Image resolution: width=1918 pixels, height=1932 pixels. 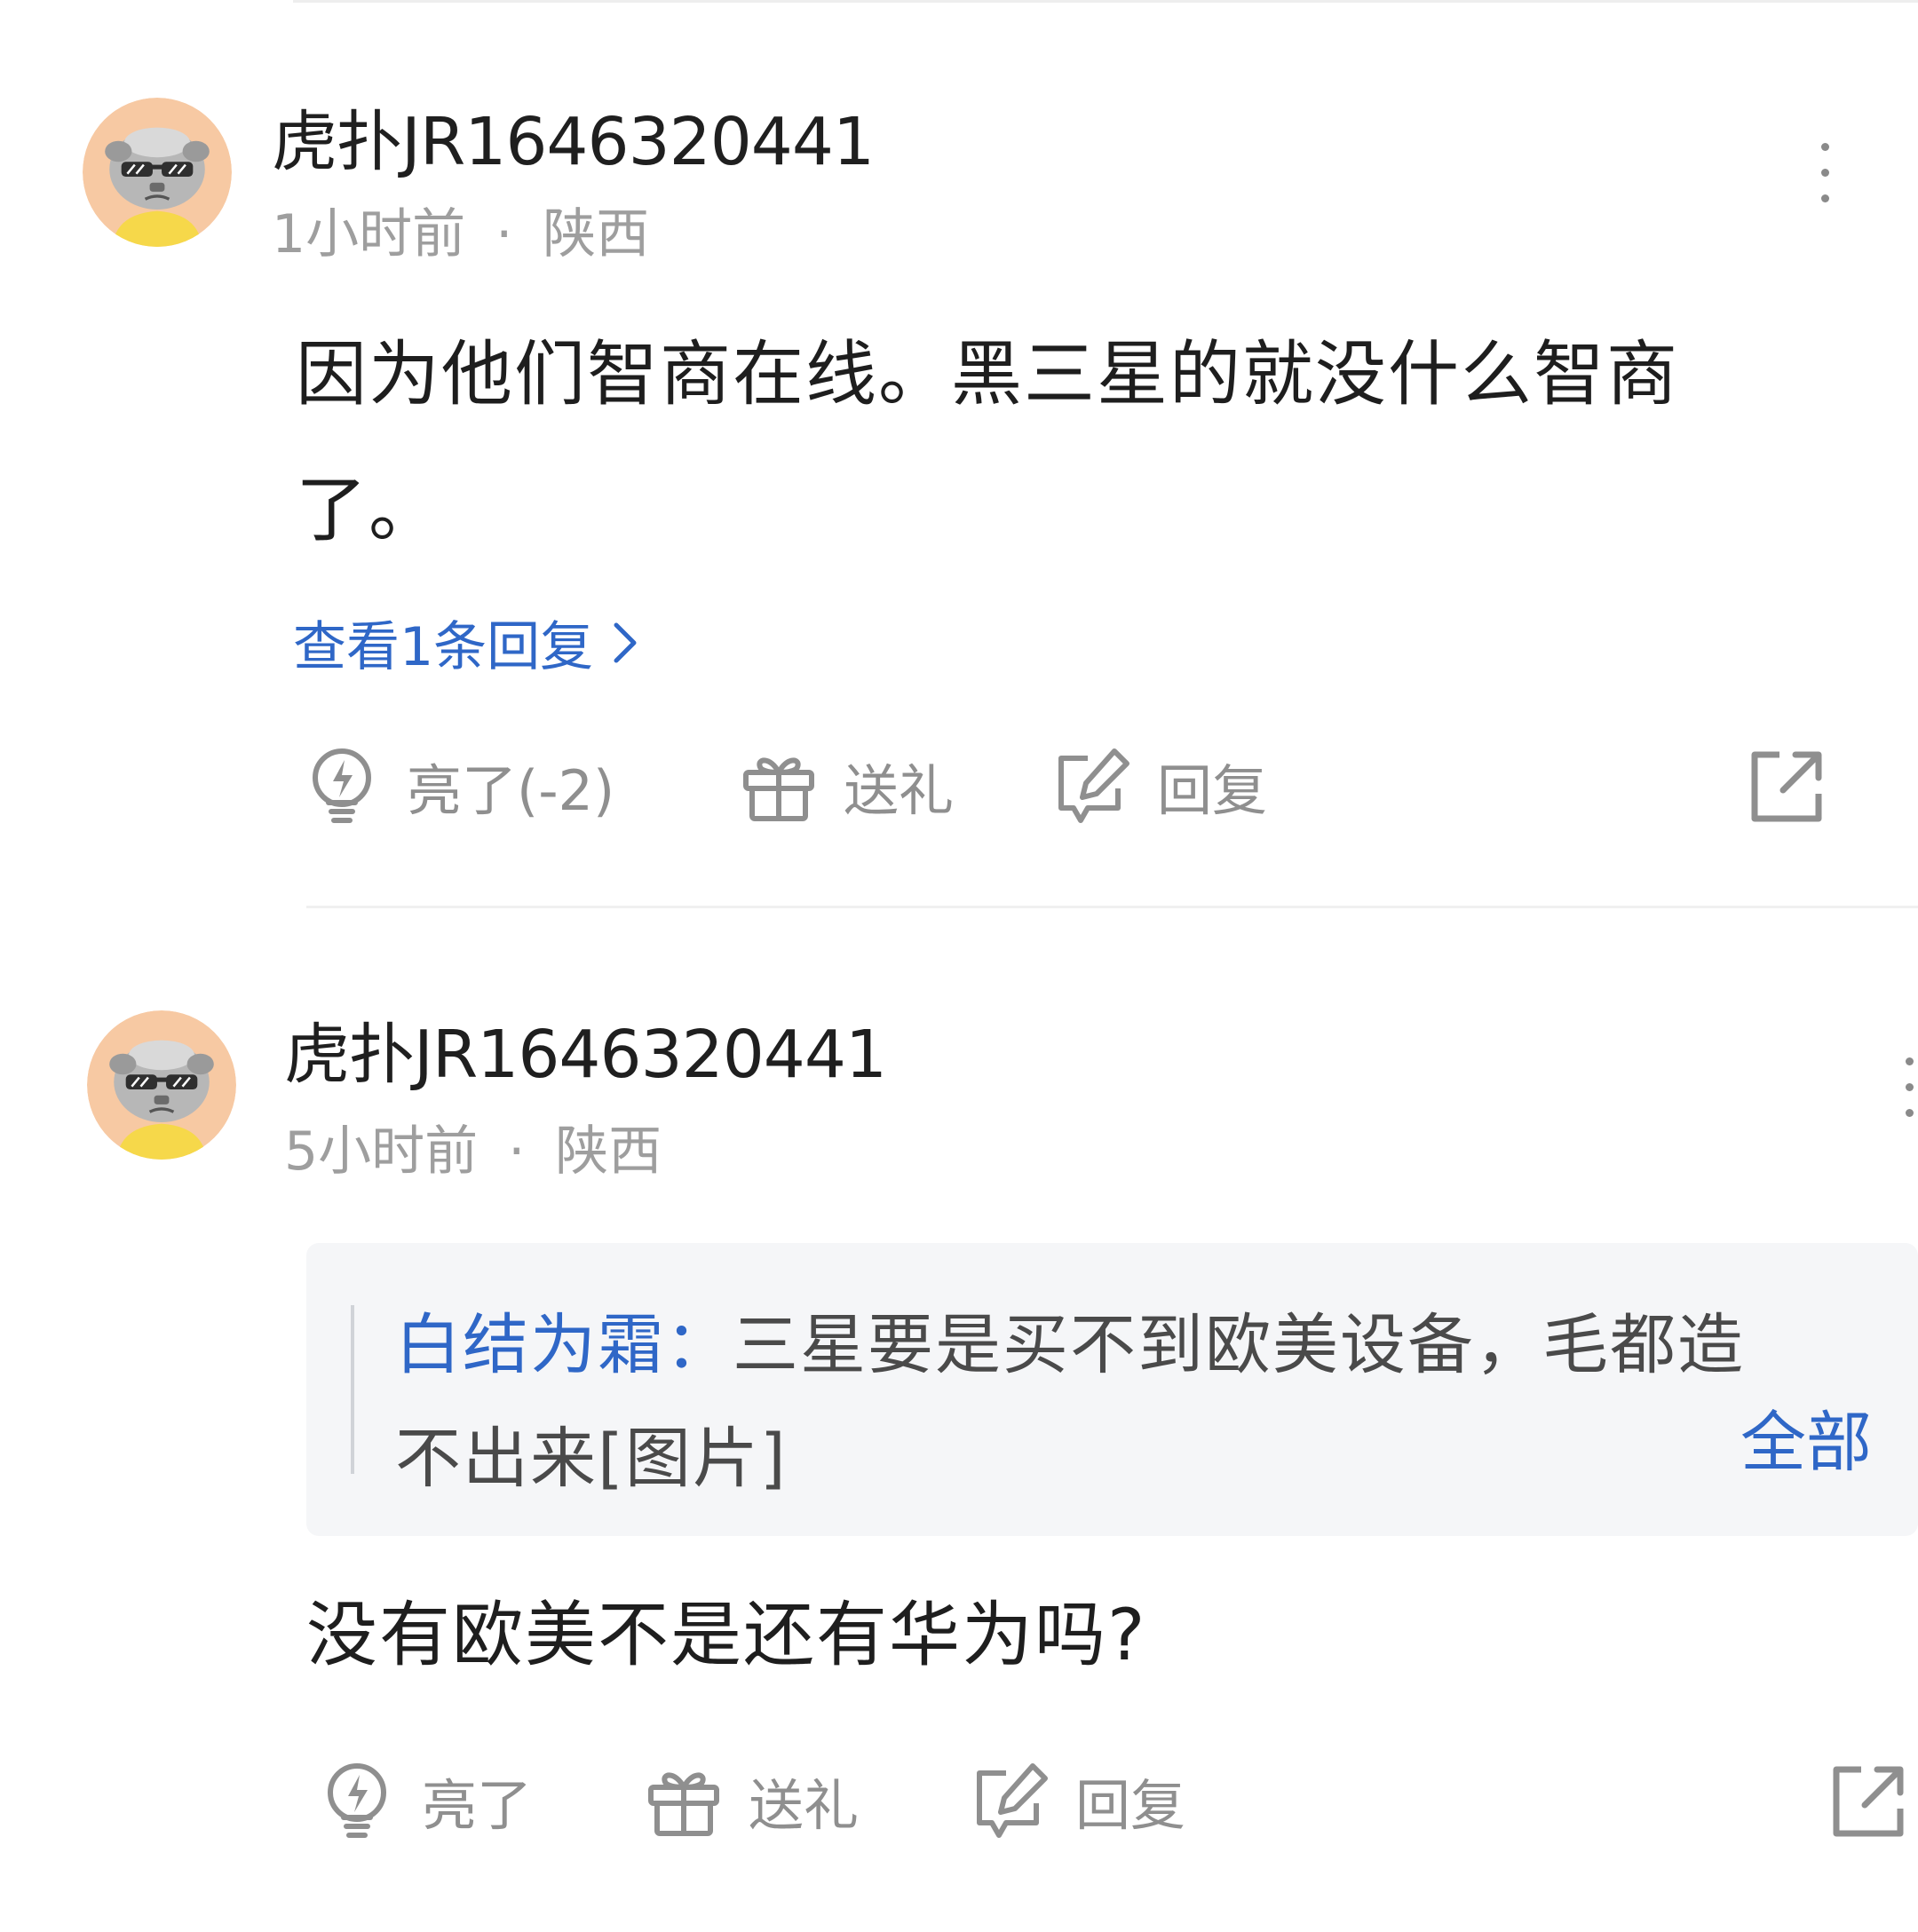 I want to click on like-button: 亮了, so click(x=424, y=1800).